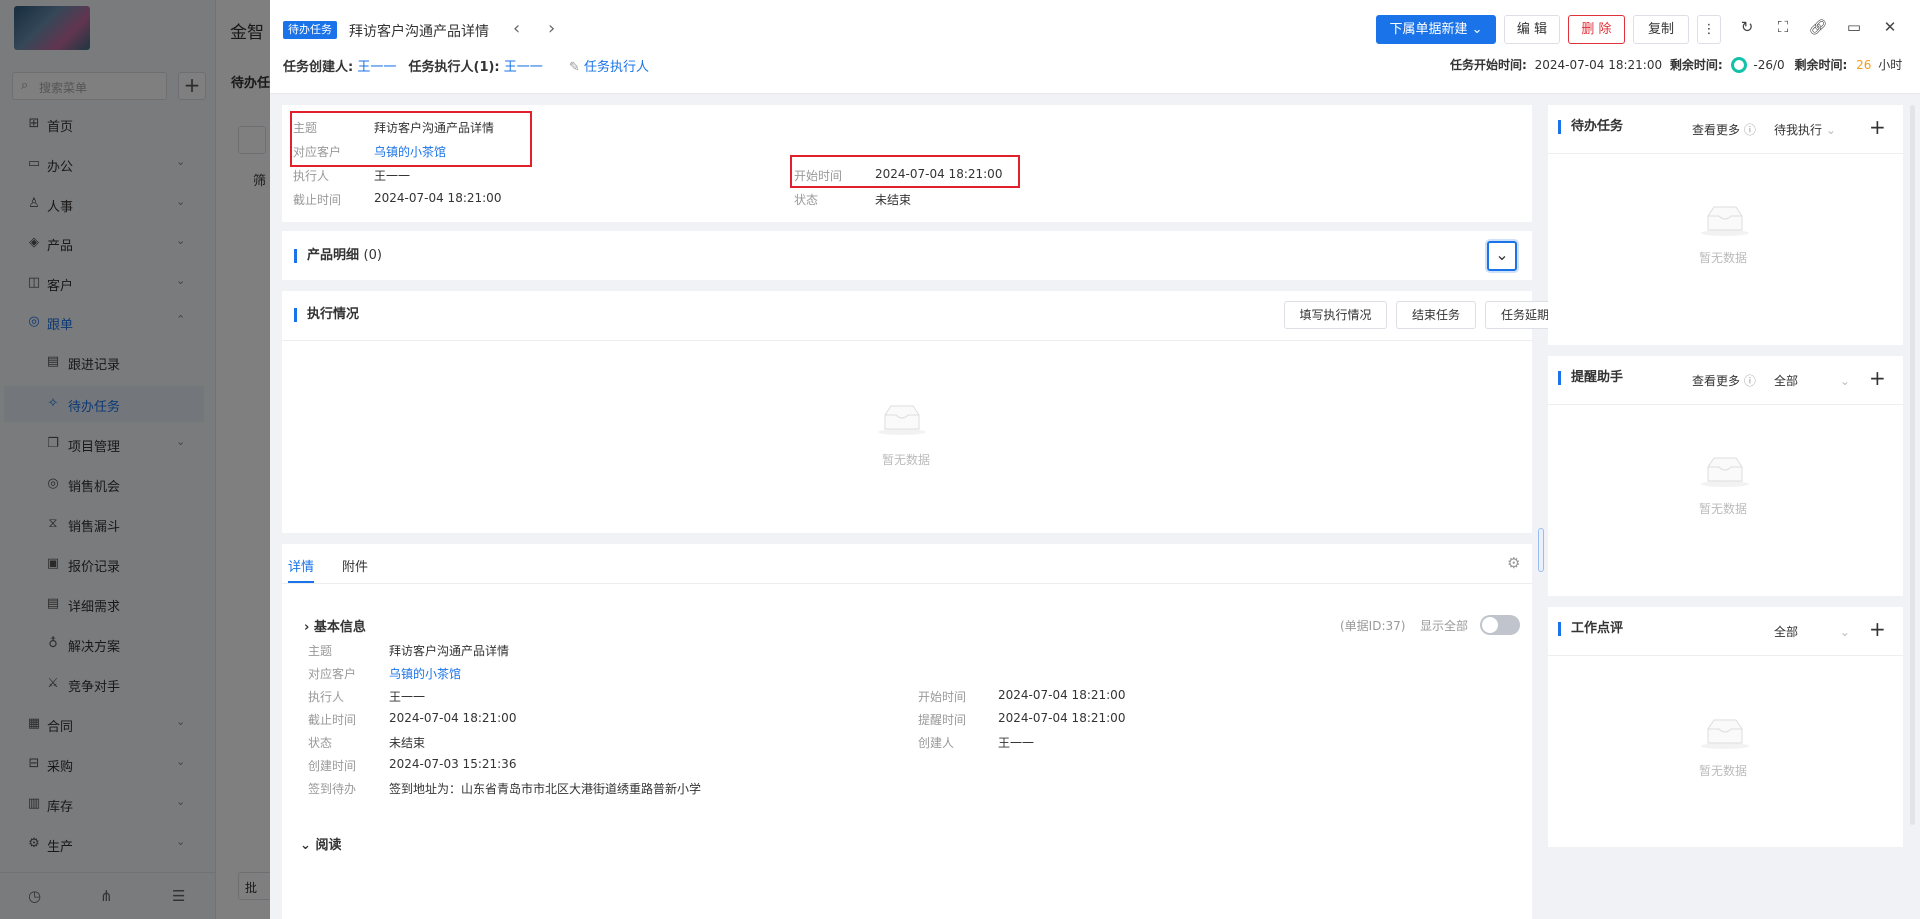 This screenshot has width=1920, height=919. Describe the element at coordinates (332, 720) in the screenshot. I see `detail-deadline-label: 截止时间` at that location.